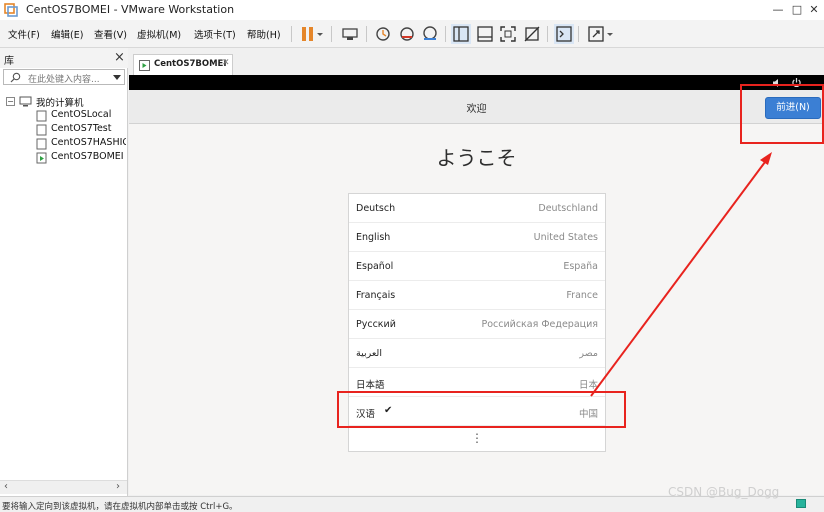  What do you see at coordinates (477, 237) in the screenshot?
I see `language-row: English United States` at bounding box center [477, 237].